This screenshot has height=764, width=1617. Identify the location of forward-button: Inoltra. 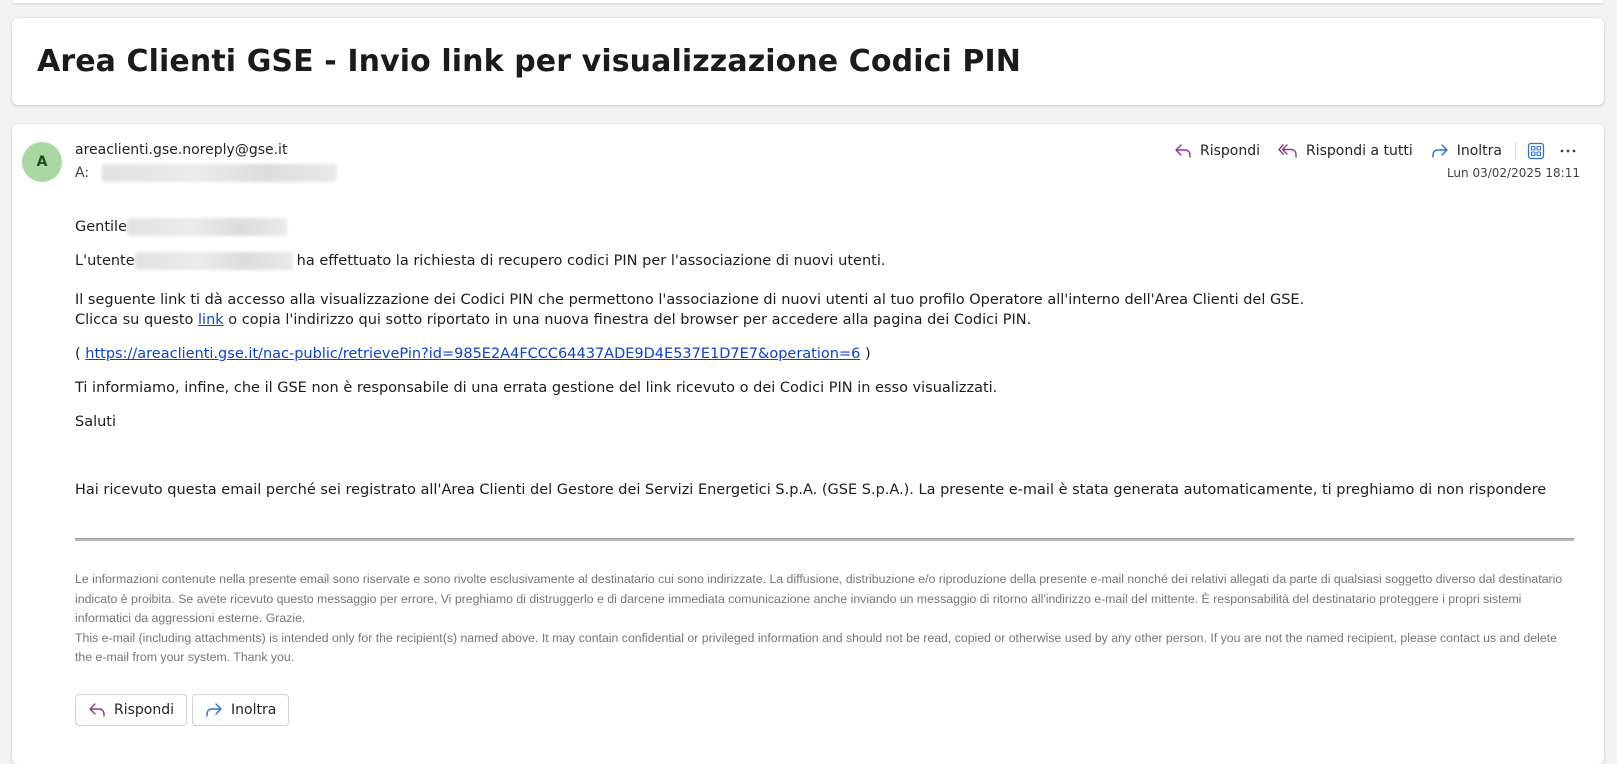
(1466, 151).